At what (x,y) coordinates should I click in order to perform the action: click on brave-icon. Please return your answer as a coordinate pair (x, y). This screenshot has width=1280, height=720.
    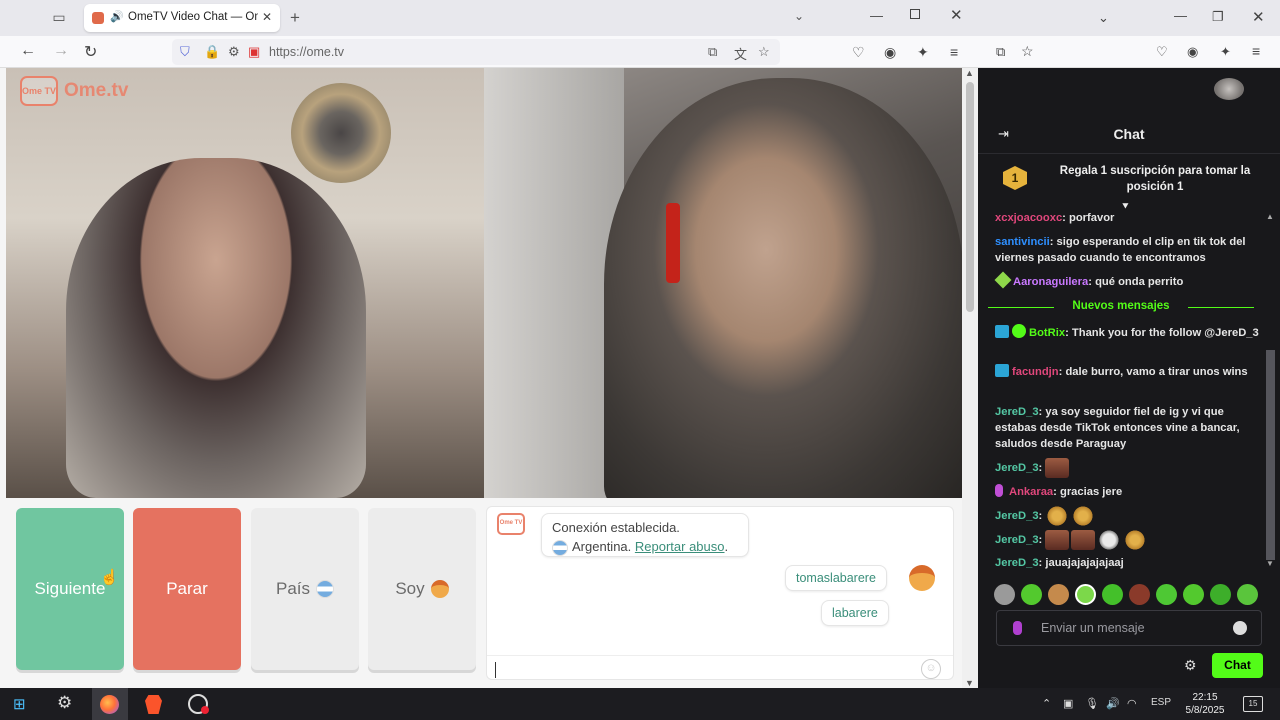
    Looking at the image, I should click on (153, 704).